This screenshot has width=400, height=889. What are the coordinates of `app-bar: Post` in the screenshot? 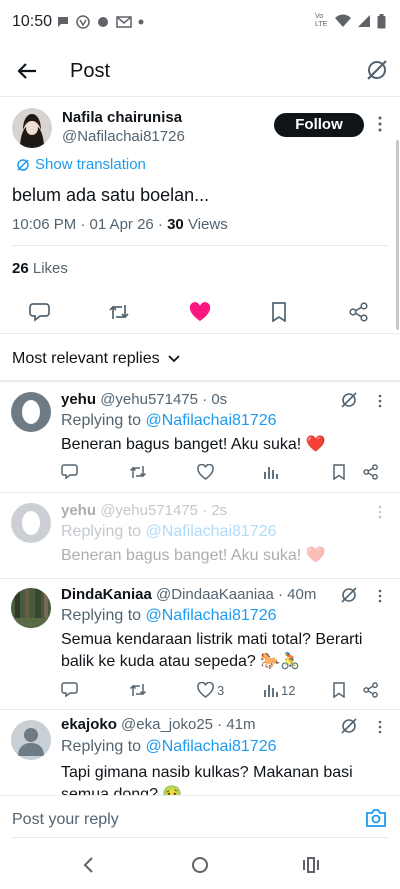 It's located at (200, 71).